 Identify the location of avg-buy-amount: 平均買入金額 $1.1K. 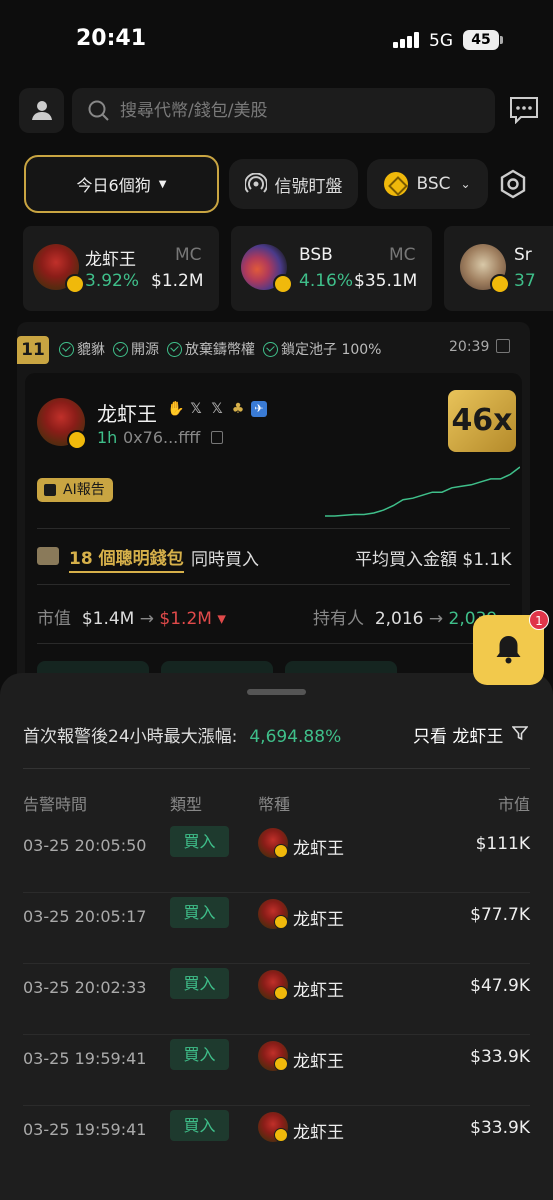
(433, 560).